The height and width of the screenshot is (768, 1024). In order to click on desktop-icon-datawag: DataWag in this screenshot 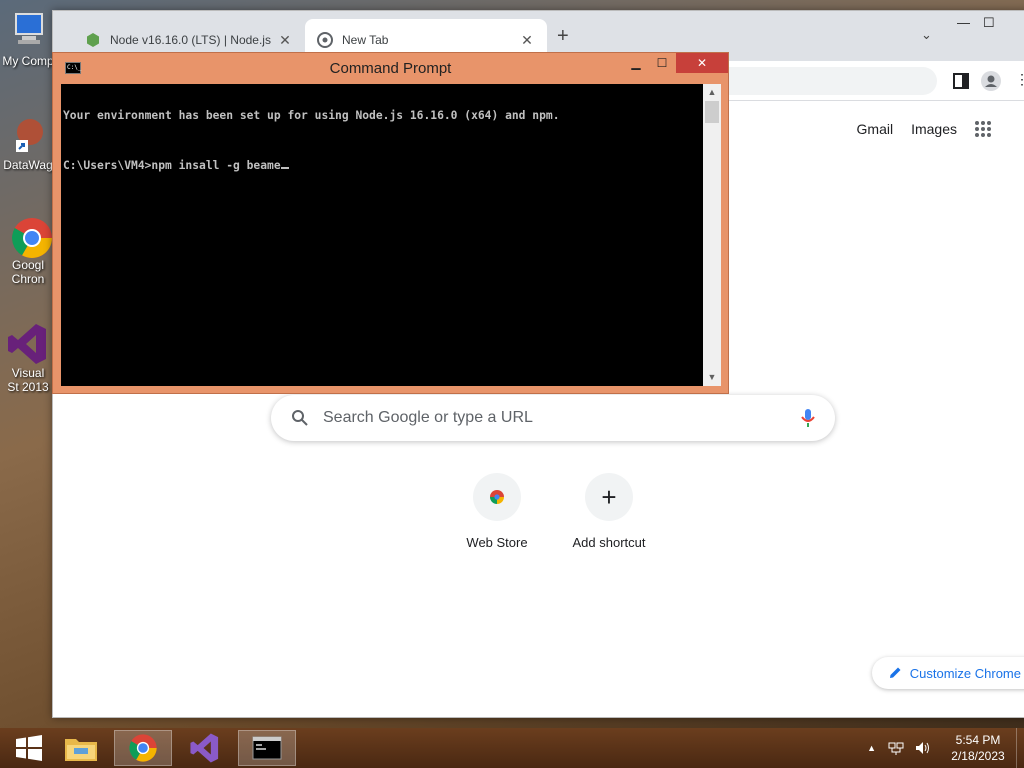, I will do `click(28, 143)`.